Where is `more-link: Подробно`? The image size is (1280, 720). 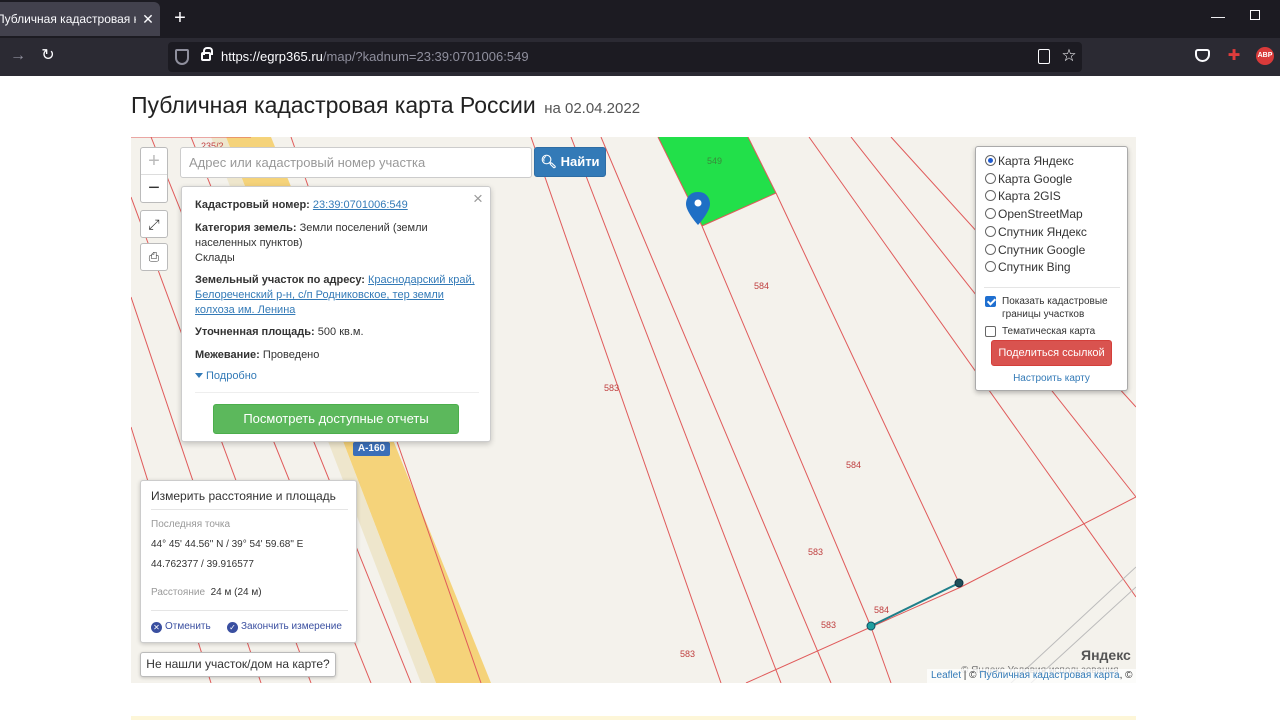 more-link: Подробно is located at coordinates (226, 376).